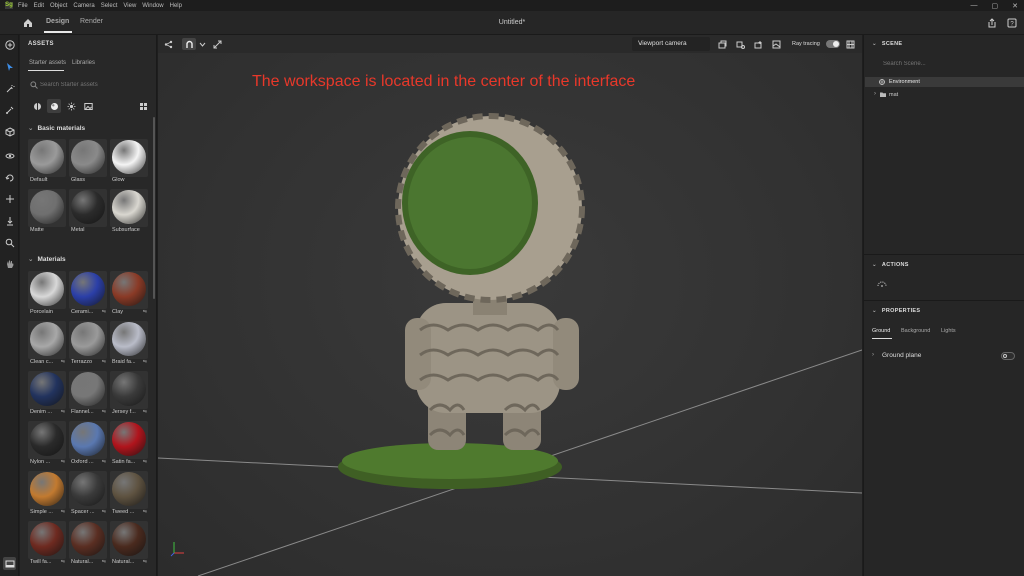 The image size is (1024, 576). What do you see at coordinates (71, 106) in the screenshot?
I see `filter-lights-icon` at bounding box center [71, 106].